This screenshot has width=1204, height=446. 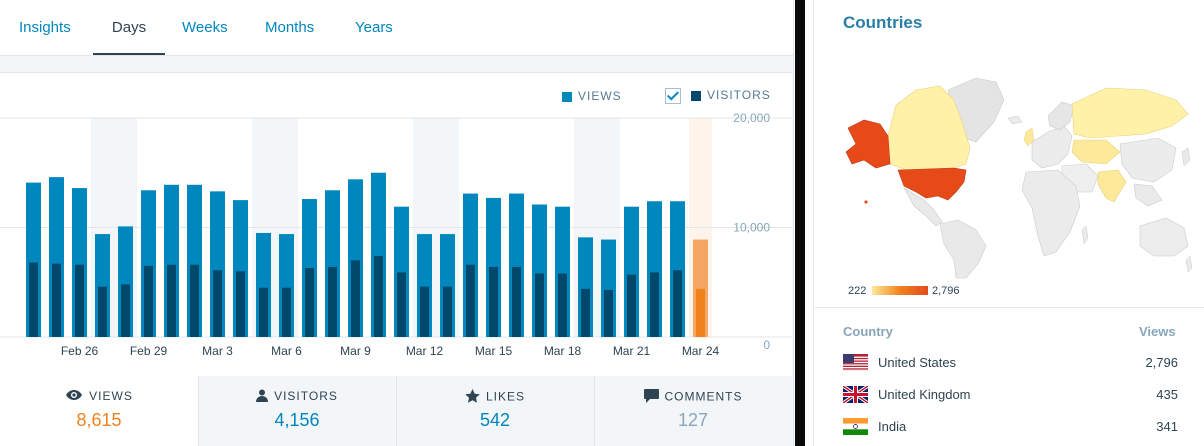 I want to click on stat-likes: LIKES 542, so click(x=495, y=411).